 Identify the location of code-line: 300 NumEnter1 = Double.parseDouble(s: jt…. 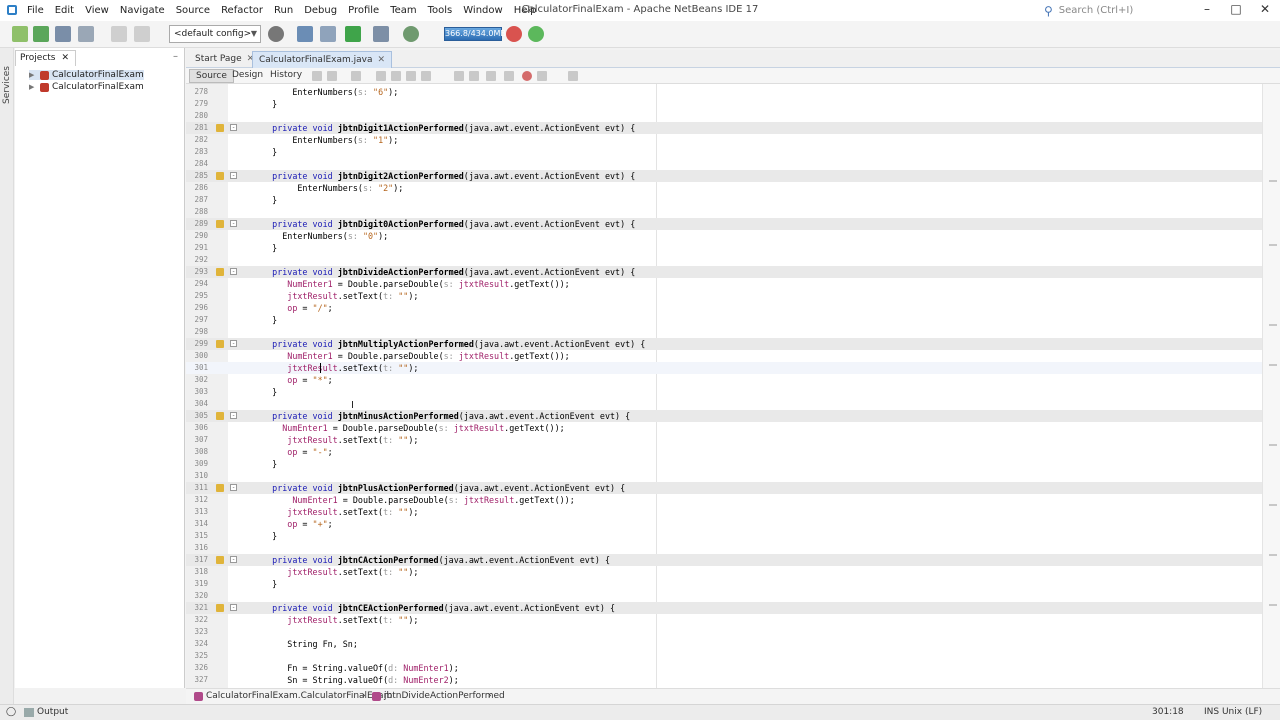
(724, 356).